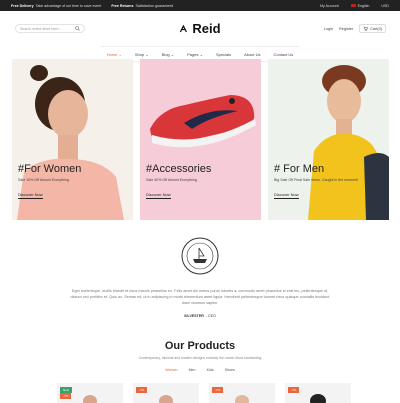 The height and width of the screenshot is (403, 400). Describe the element at coordinates (284, 54) in the screenshot. I see `nav-item-contact: Contact Us` at that location.